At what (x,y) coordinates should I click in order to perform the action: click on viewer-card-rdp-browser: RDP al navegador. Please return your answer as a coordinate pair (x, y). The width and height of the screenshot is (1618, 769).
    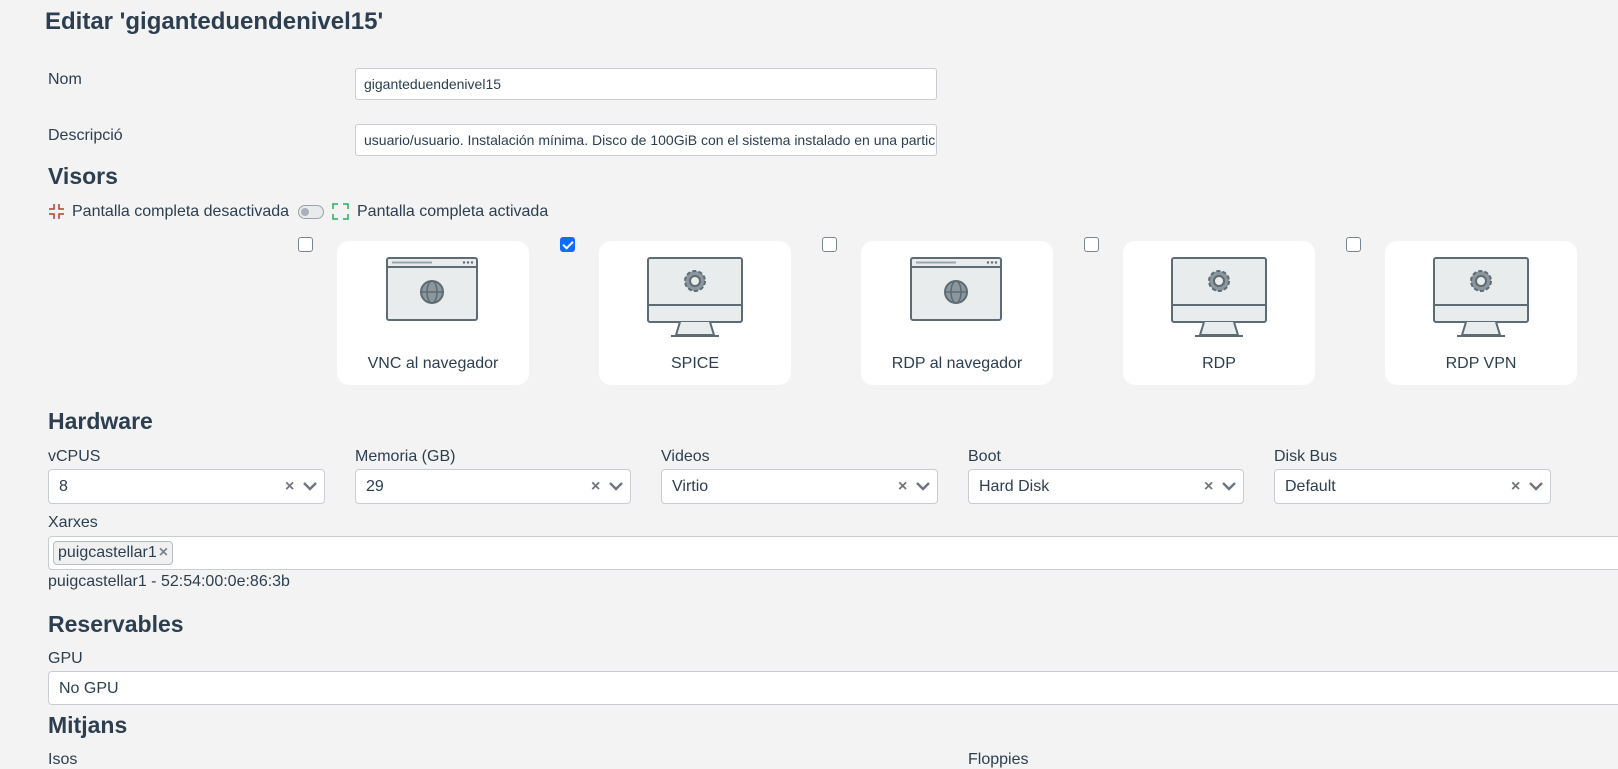
    Looking at the image, I should click on (957, 313).